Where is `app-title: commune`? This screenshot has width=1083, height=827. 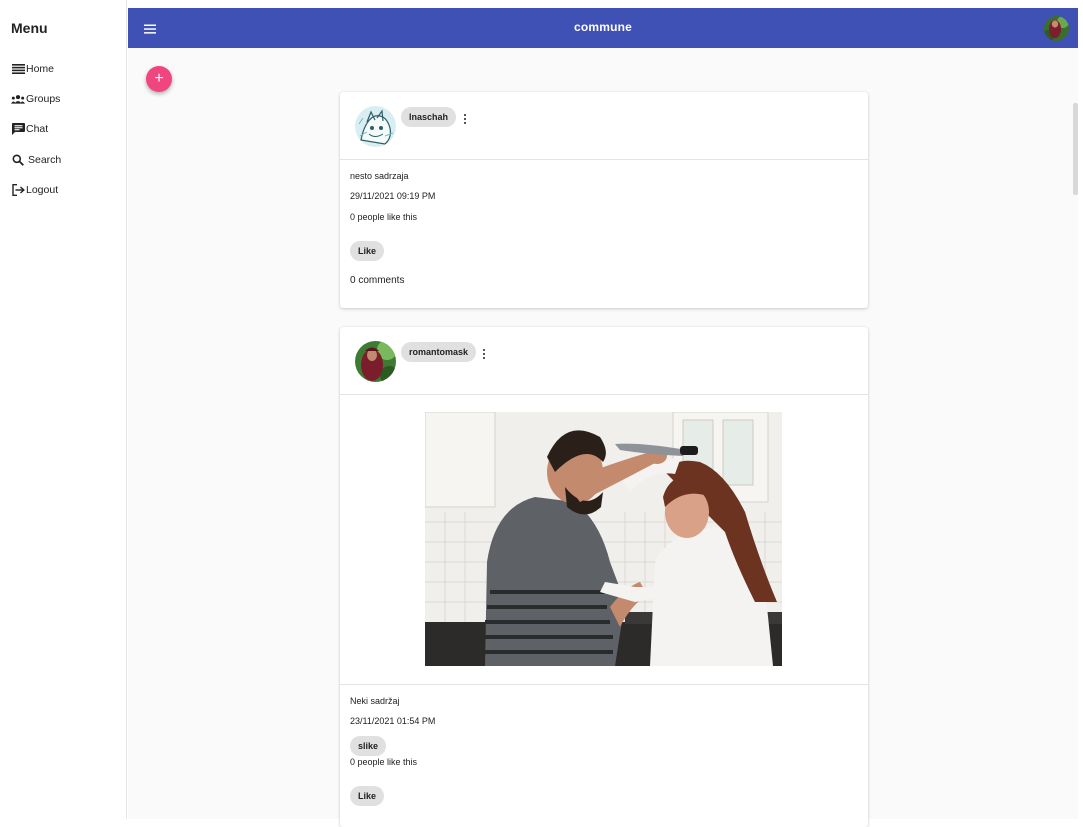 app-title: commune is located at coordinates (603, 27).